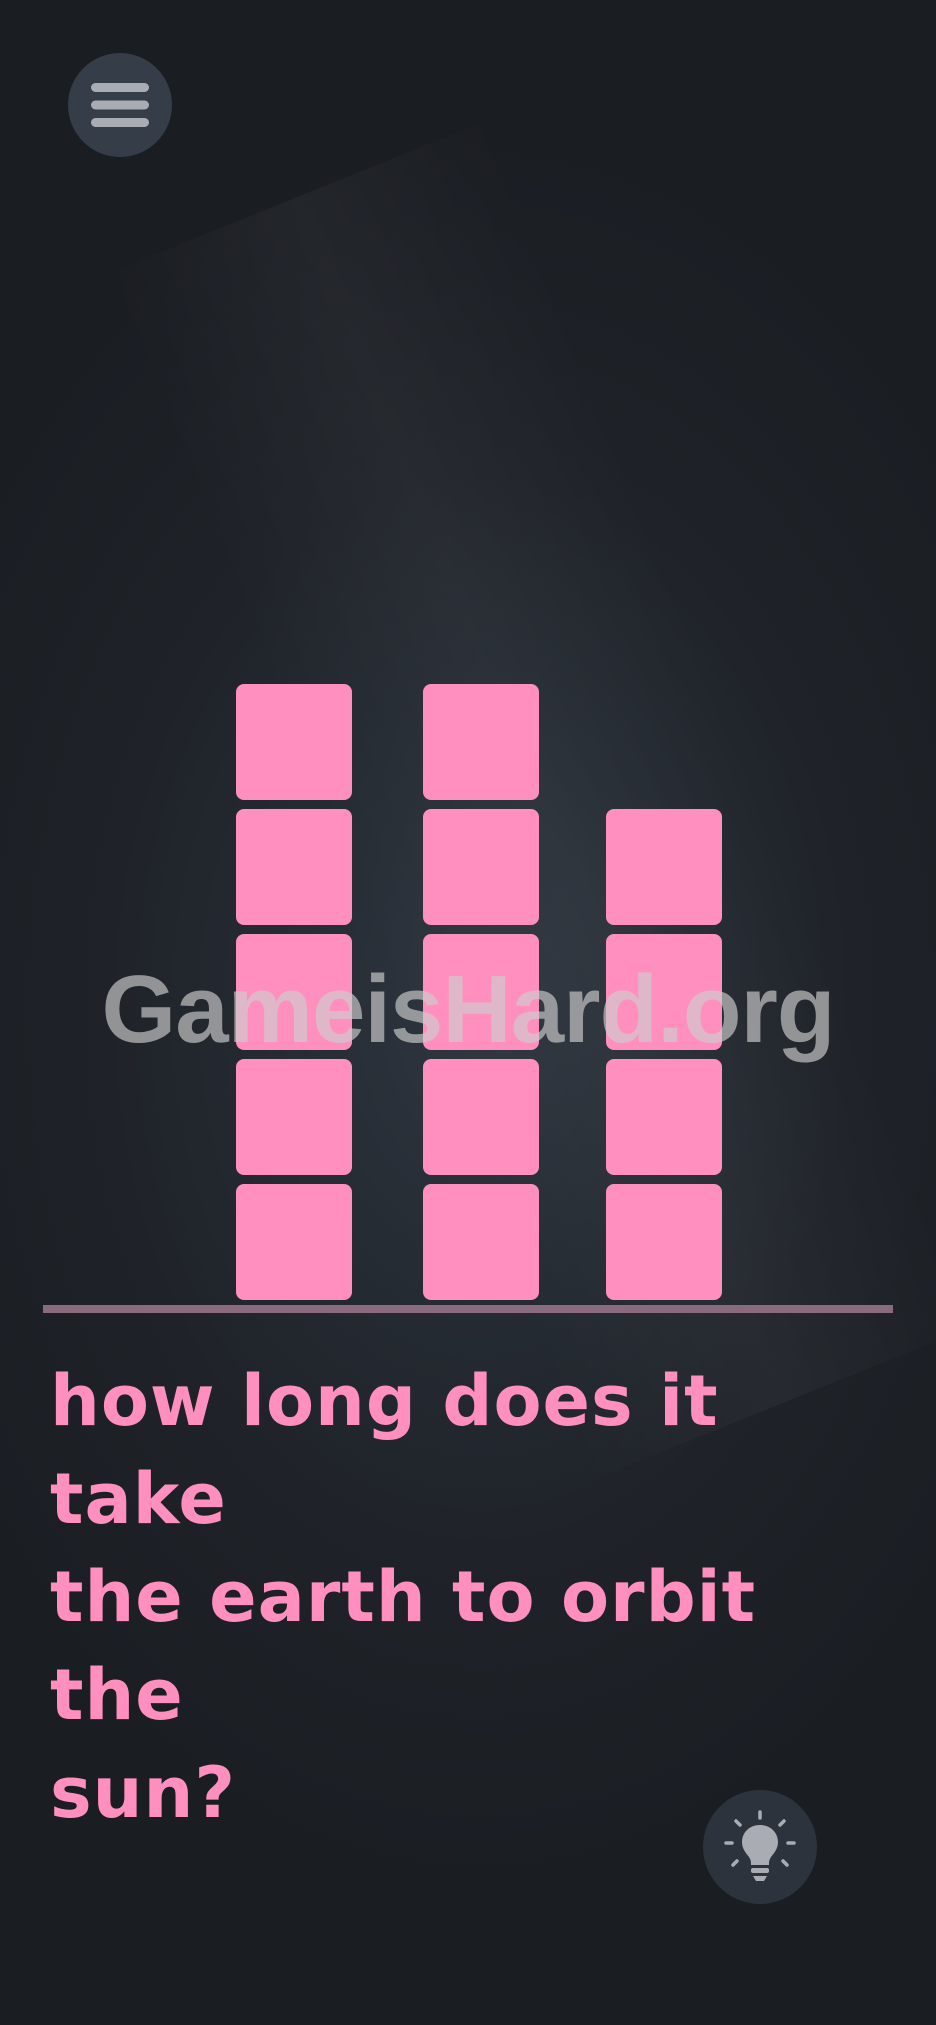 This screenshot has width=936, height=2025. I want to click on hint-button, so click(760, 1847).